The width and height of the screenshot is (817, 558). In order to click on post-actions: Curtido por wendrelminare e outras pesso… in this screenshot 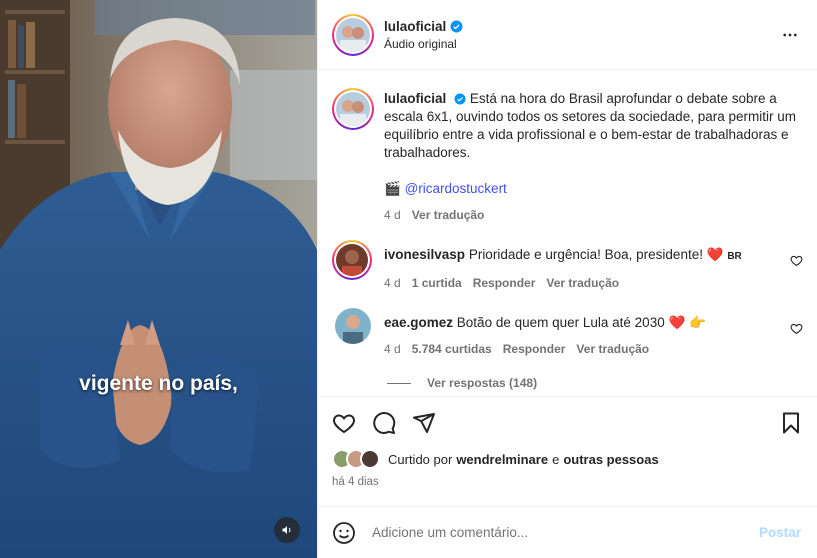, I will do `click(567, 451)`.